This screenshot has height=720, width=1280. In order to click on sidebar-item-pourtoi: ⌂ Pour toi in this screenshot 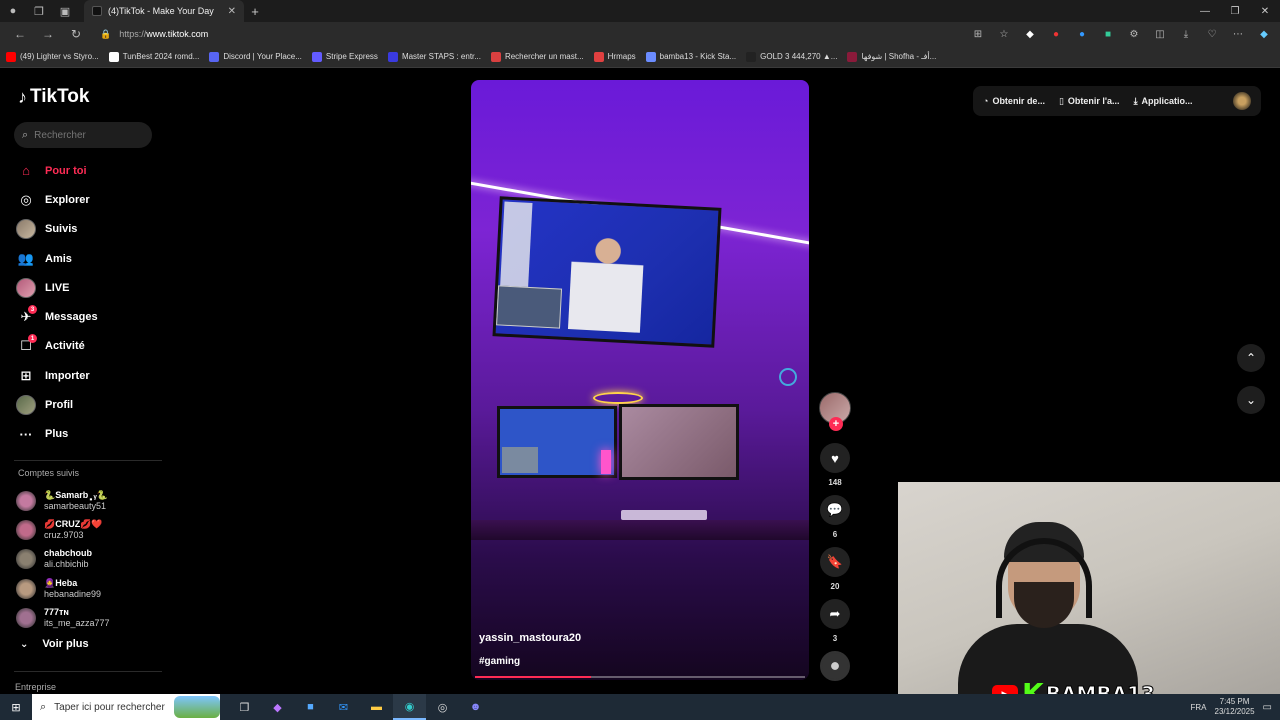, I will do `click(57, 170)`.